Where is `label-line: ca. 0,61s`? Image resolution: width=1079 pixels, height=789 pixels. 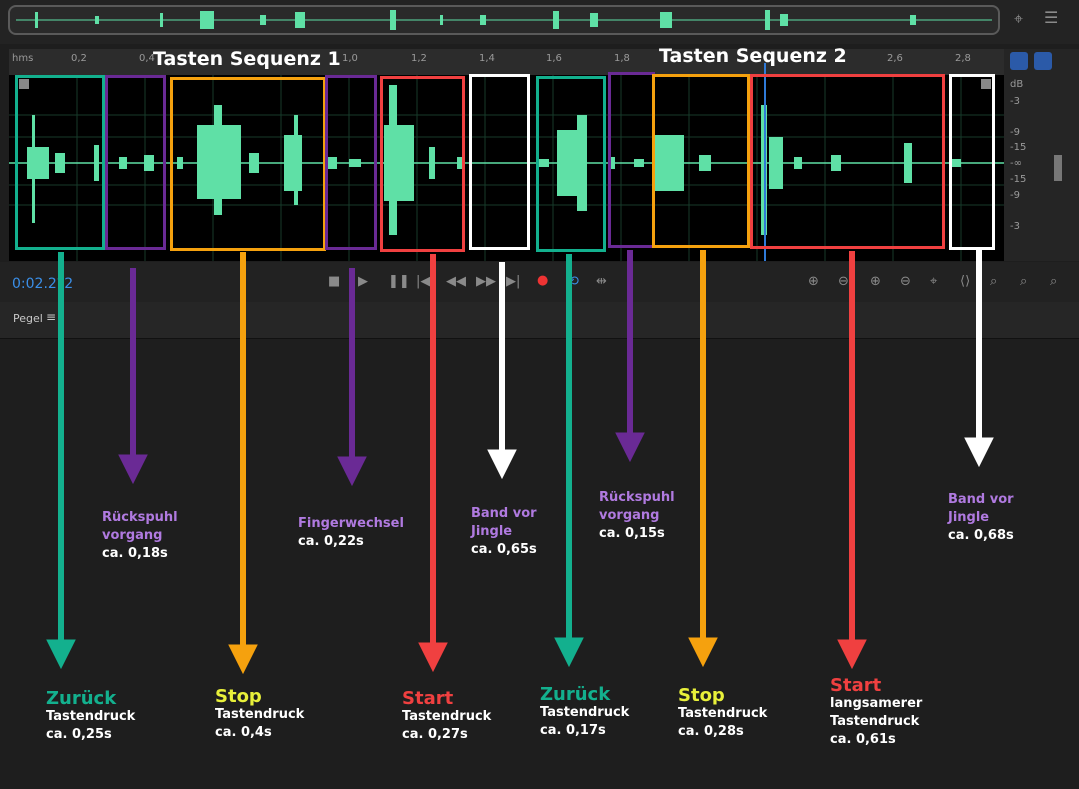 label-line: ca. 0,61s is located at coordinates (863, 739).